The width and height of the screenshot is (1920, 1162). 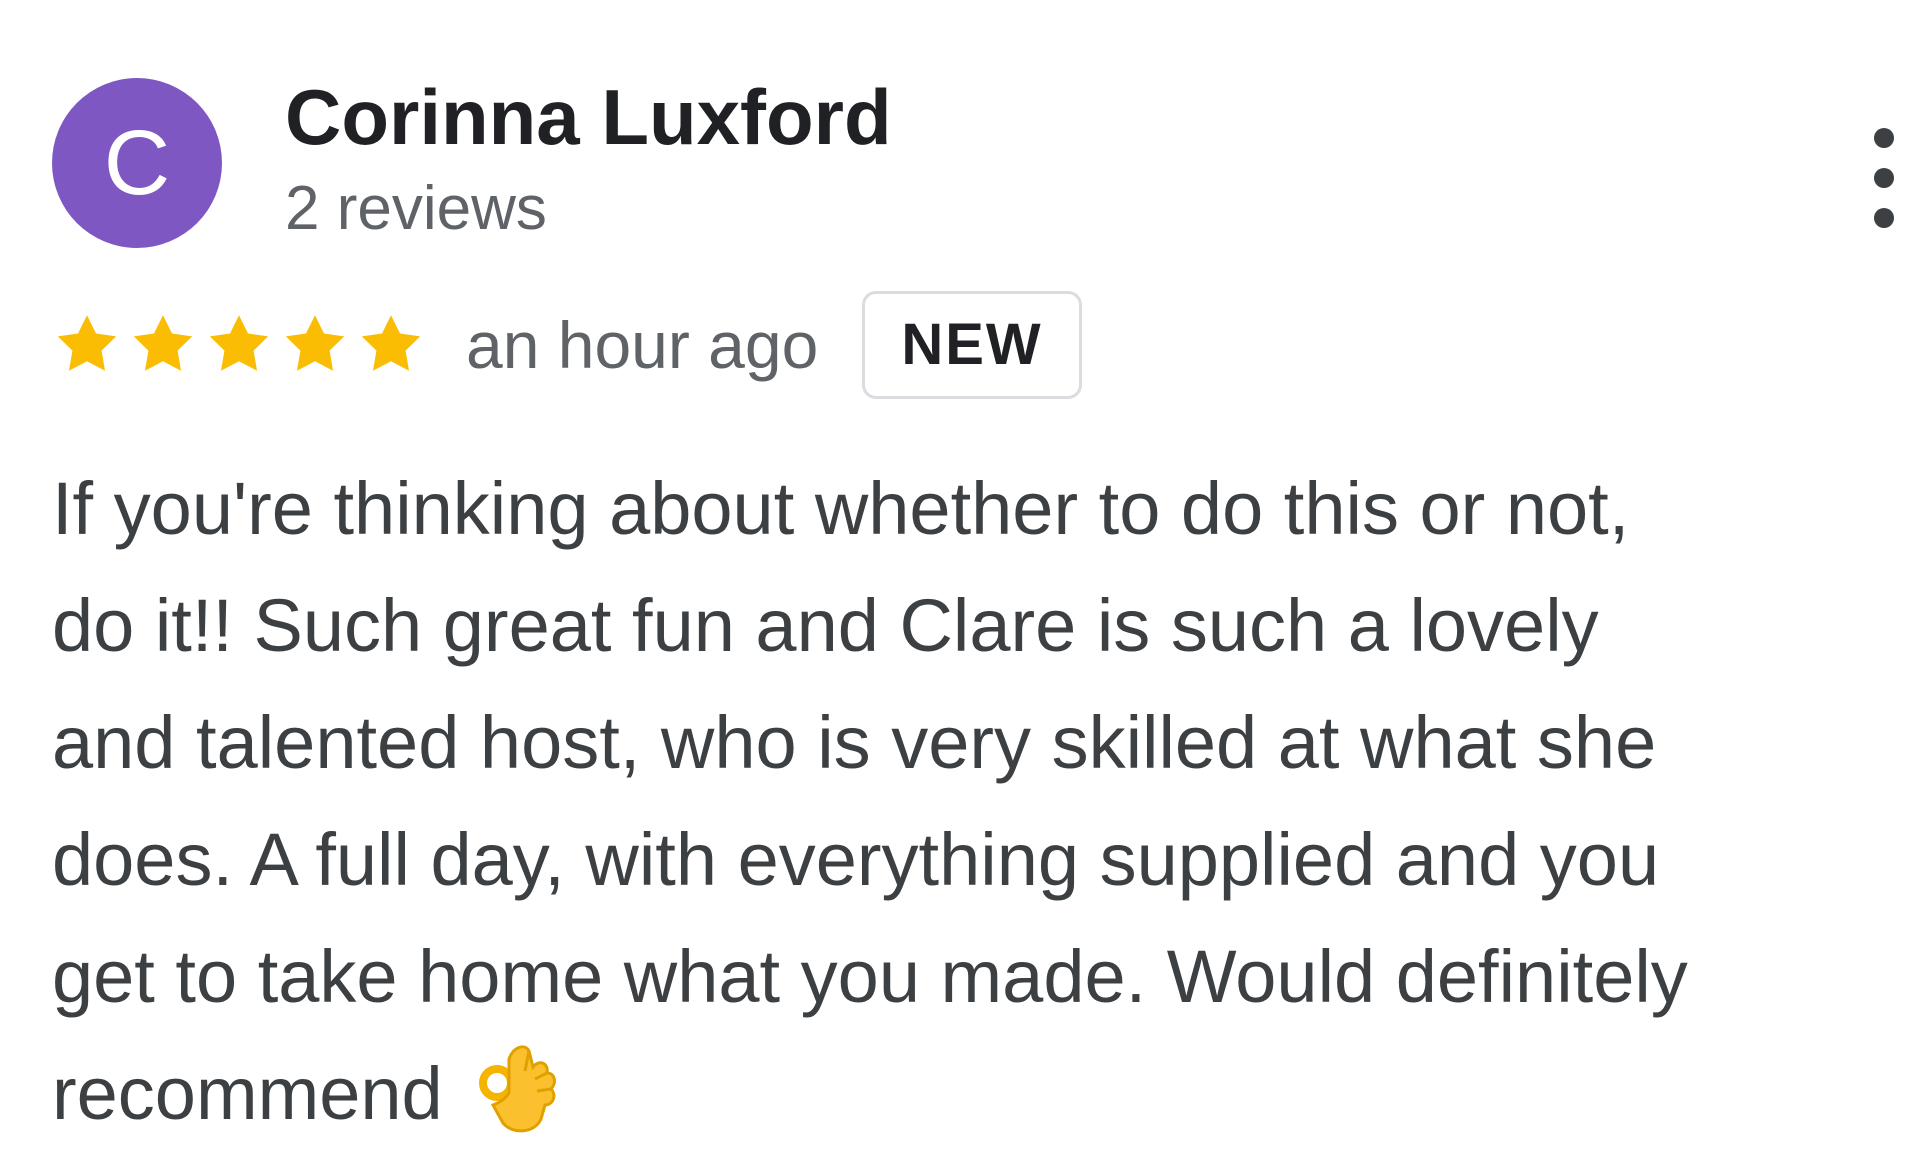 What do you see at coordinates (416, 208) in the screenshot?
I see `review-count: 2 reviews` at bounding box center [416, 208].